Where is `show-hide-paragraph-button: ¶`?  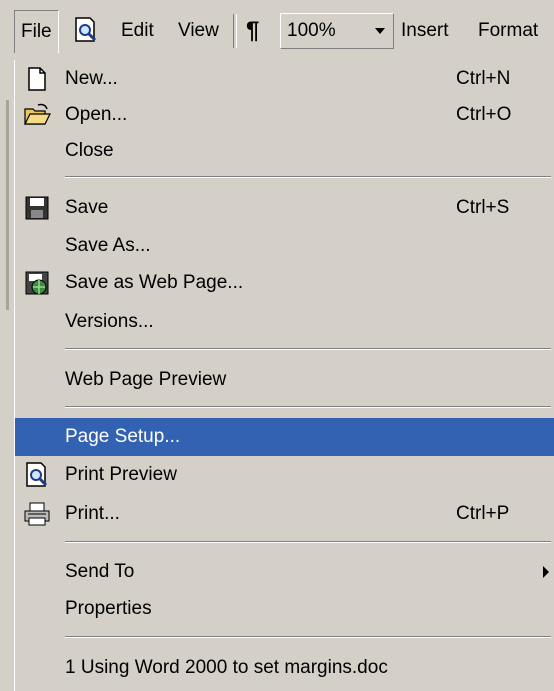 show-hide-paragraph-button: ¶ is located at coordinates (252, 31).